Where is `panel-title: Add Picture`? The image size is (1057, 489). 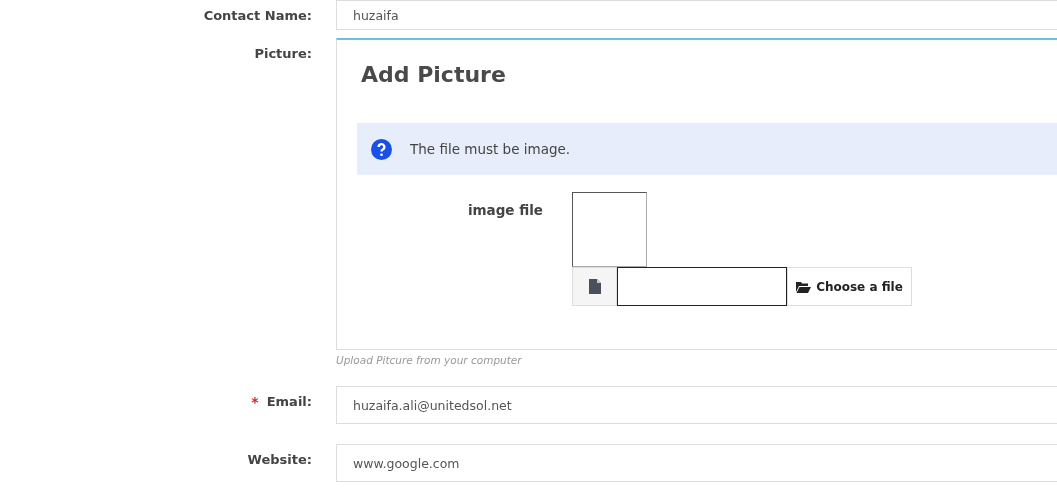
panel-title: Add Picture is located at coordinates (434, 74).